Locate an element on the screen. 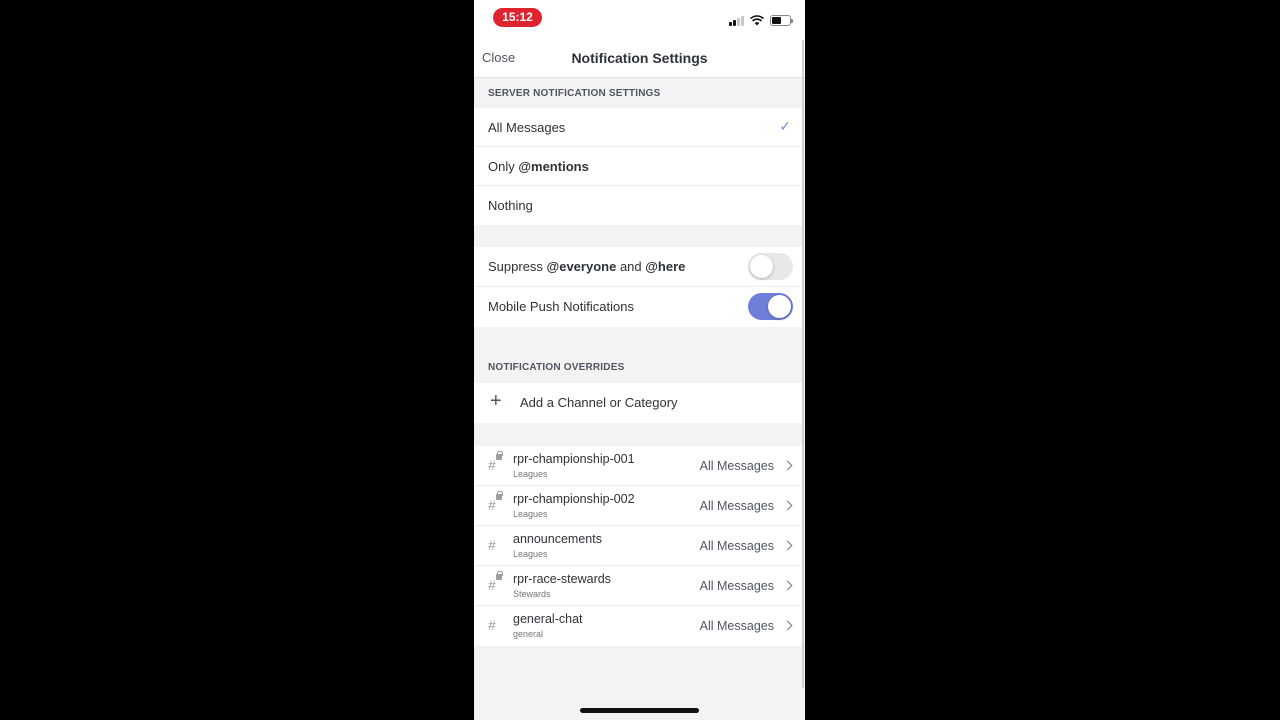 This screenshot has height=720, width=1280. option-nothing: Nothing is located at coordinates (638, 205).